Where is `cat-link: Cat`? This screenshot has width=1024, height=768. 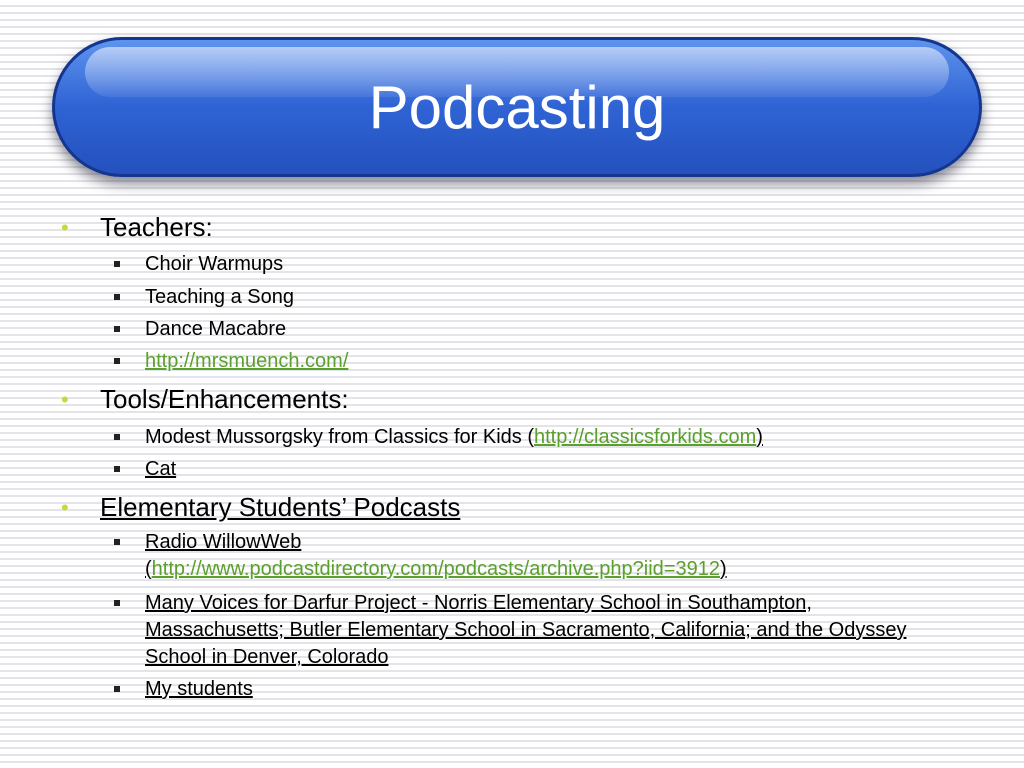 cat-link: Cat is located at coordinates (160, 469).